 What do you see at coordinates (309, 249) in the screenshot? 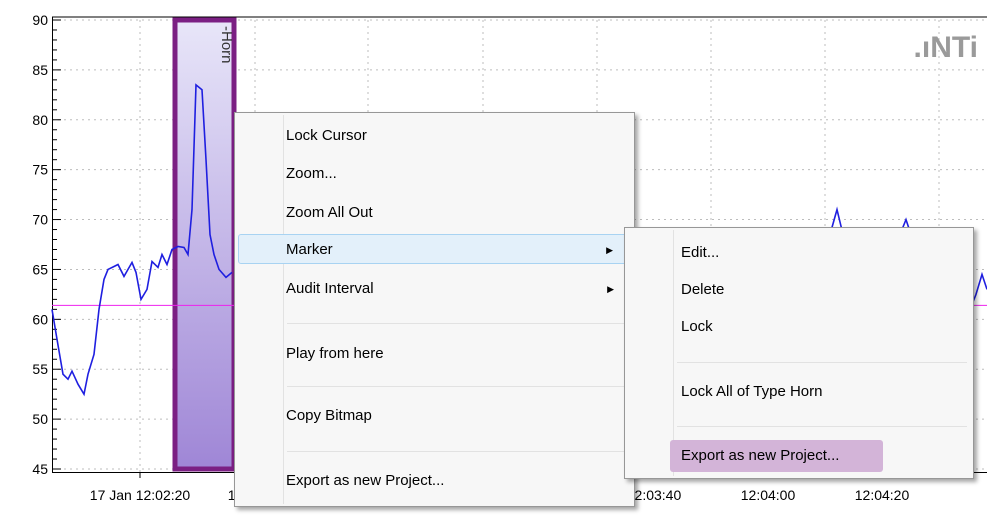
I see `menu-item-label: Marker` at bounding box center [309, 249].